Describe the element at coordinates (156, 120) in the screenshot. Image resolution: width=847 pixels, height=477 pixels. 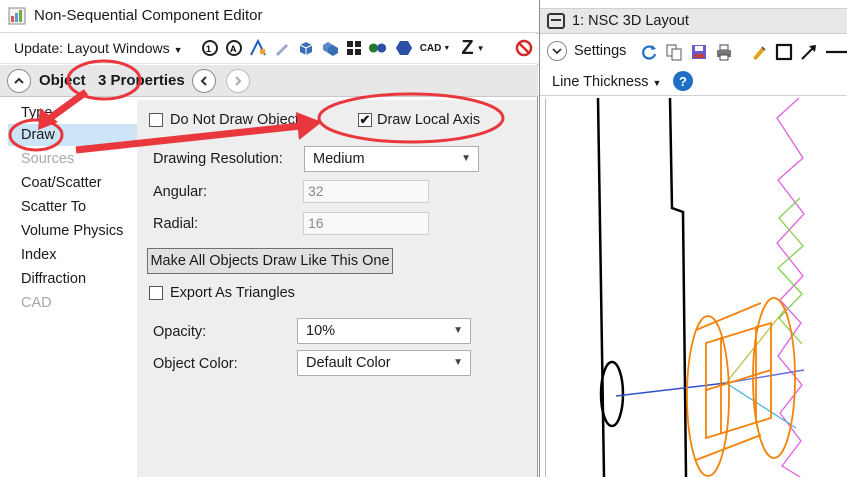
I see `do-not-draw-checkbox` at that location.